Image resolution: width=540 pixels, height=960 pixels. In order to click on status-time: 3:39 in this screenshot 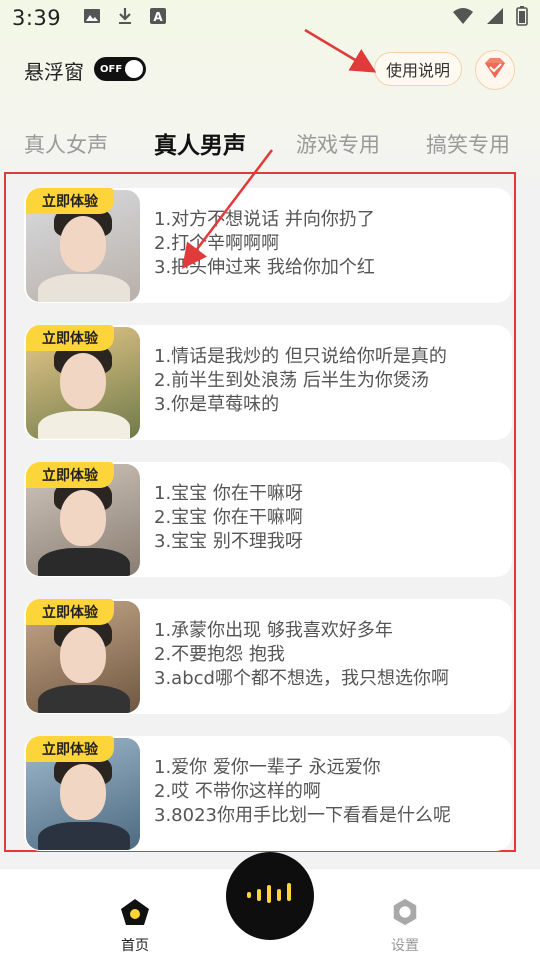, I will do `click(37, 18)`.